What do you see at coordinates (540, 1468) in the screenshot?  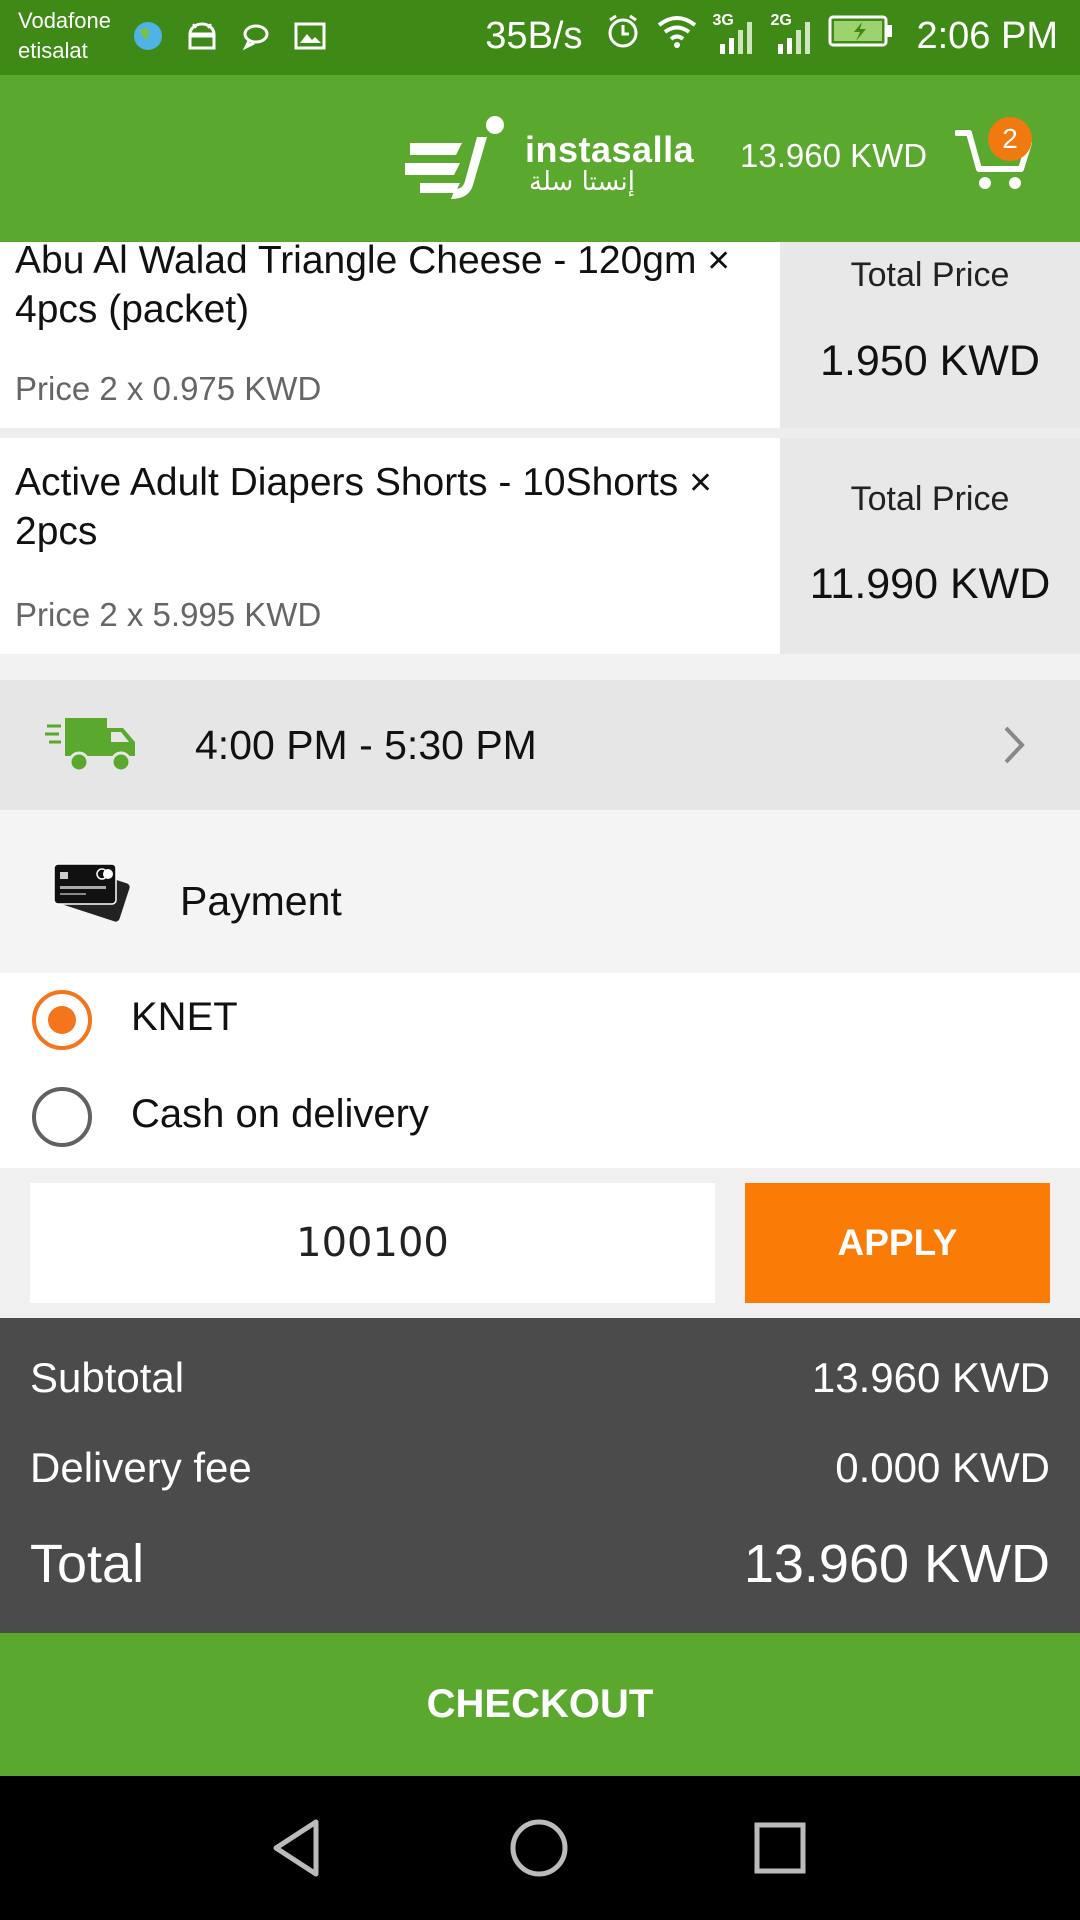 I see `delivery-fee-row: Delivery fee 0.000 KWD` at bounding box center [540, 1468].